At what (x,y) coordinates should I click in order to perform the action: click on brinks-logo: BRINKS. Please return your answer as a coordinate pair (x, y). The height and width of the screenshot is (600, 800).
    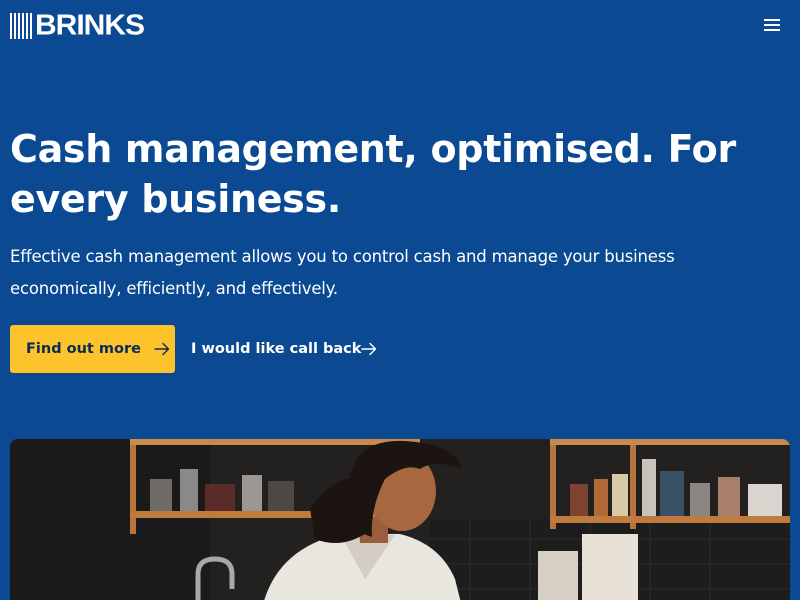
    Looking at the image, I should click on (86, 25).